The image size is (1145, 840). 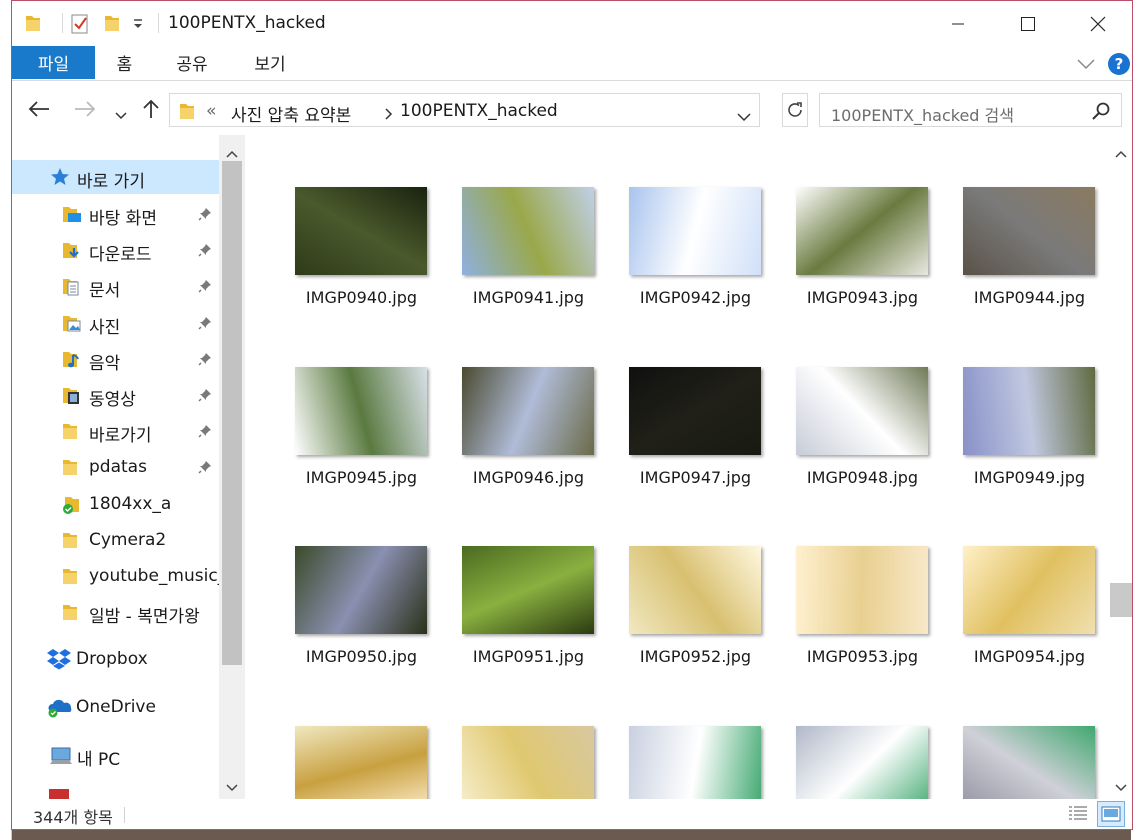 What do you see at coordinates (862, 656) in the screenshot?
I see `file-name: IMGP0953.jpg` at bounding box center [862, 656].